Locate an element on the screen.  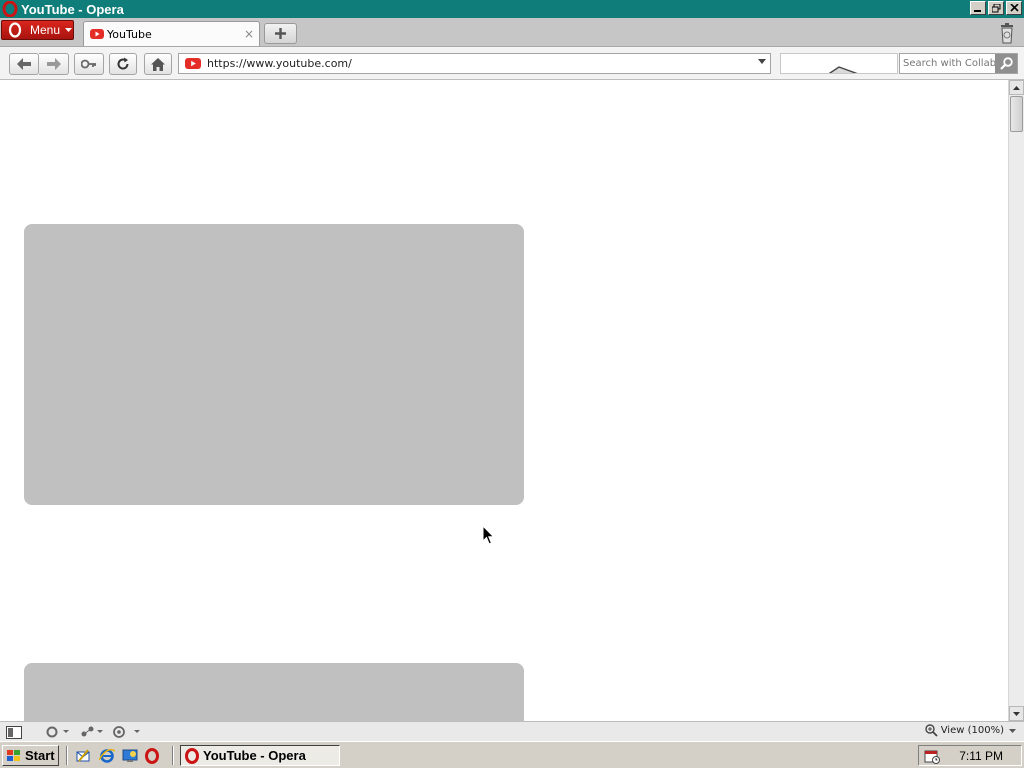
home-button is located at coordinates (158, 64).